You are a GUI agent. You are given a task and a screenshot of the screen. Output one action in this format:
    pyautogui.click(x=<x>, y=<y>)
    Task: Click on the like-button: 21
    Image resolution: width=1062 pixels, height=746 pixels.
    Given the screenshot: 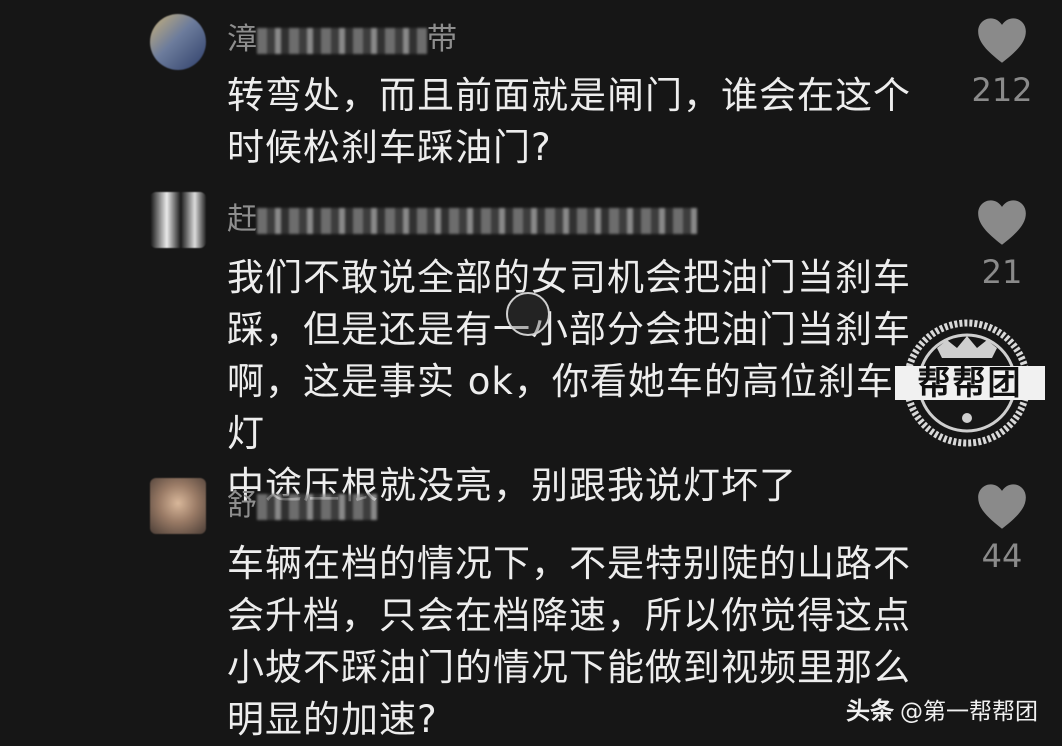 What is the action you would take?
    pyautogui.click(x=1002, y=244)
    